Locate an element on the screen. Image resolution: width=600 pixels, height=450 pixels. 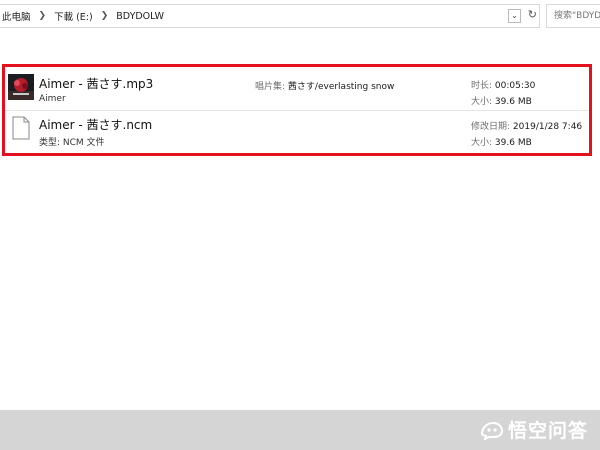
search-placeholder: 搜索"BDYDOLW" is located at coordinates (577, 16).